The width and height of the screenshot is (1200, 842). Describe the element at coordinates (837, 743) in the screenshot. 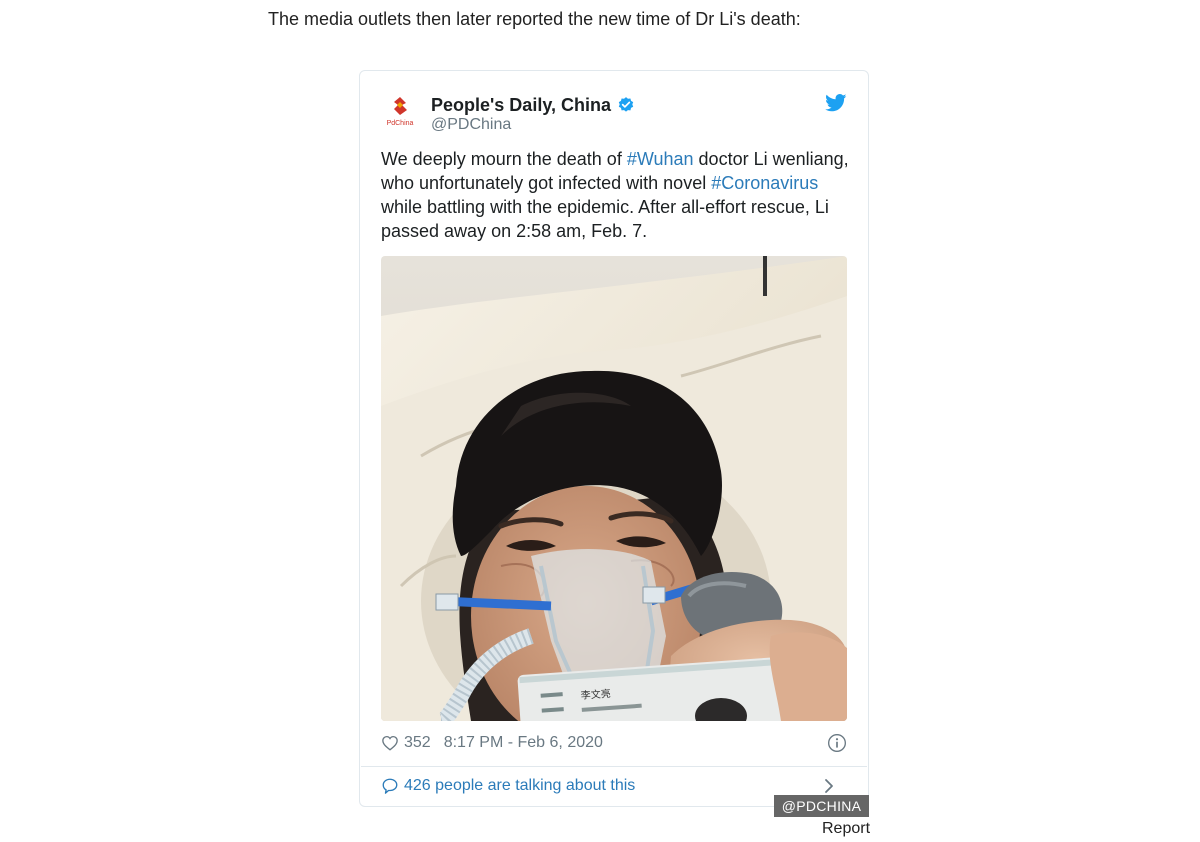

I see `info-icon` at that location.